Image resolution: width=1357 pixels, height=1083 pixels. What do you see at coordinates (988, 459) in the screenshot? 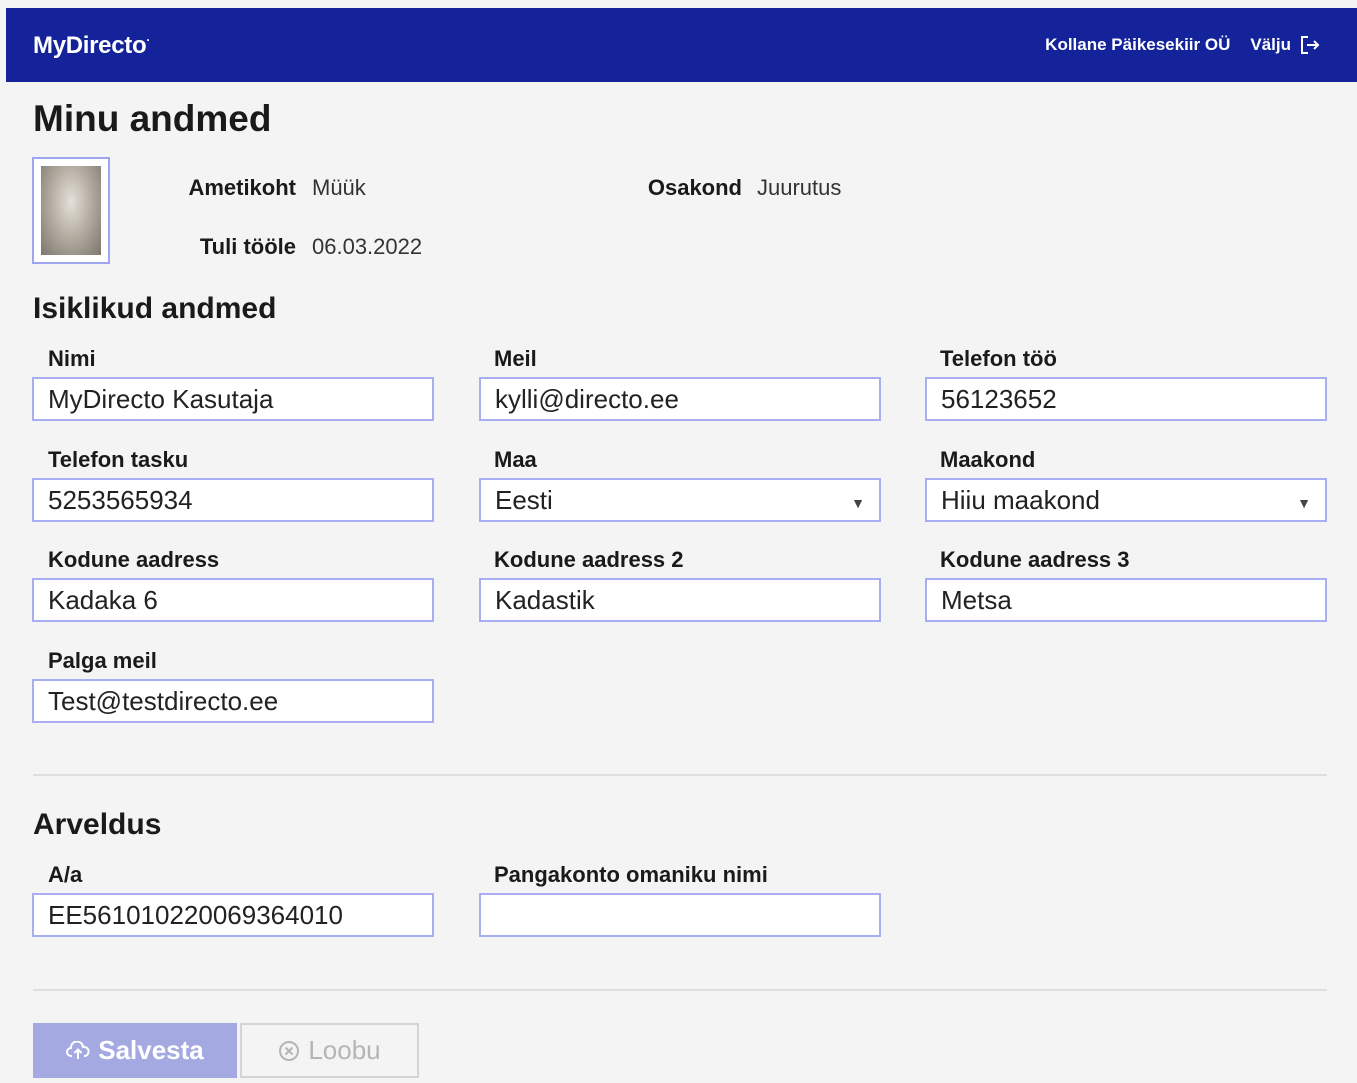
I see `county-label: Maakond` at bounding box center [988, 459].